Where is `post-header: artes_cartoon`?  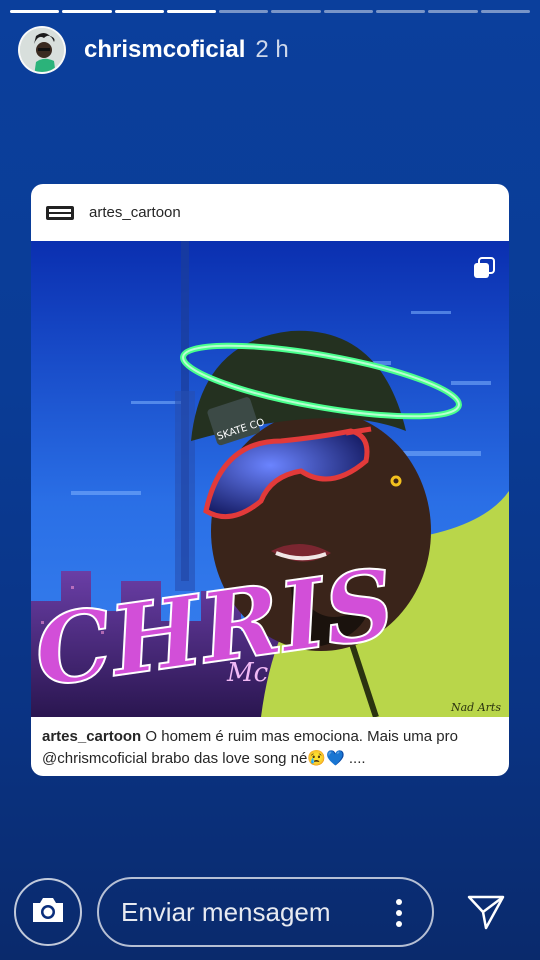 post-header: artes_cartoon is located at coordinates (270, 212).